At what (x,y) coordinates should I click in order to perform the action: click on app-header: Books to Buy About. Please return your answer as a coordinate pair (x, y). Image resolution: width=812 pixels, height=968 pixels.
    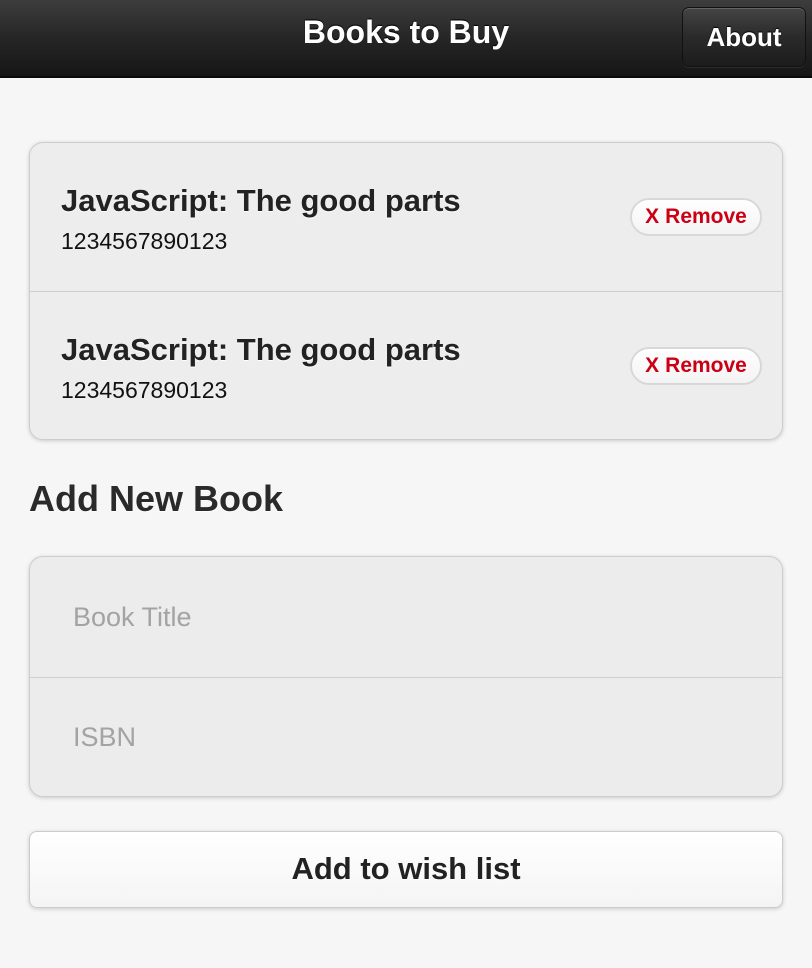
    Looking at the image, I should click on (406, 39).